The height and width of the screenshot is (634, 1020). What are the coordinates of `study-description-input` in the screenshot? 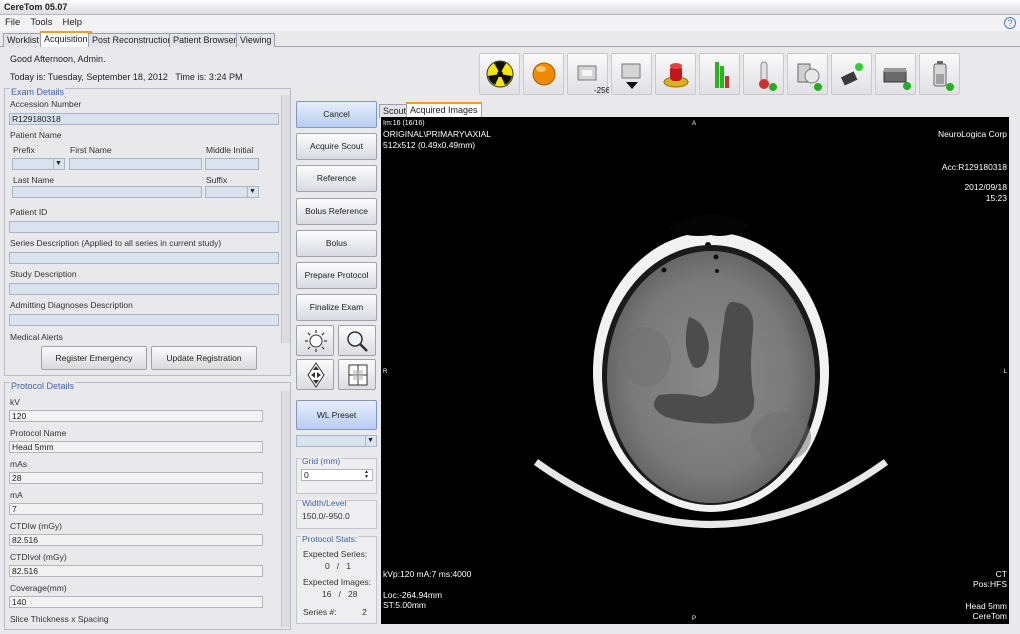 It's located at (144, 289).